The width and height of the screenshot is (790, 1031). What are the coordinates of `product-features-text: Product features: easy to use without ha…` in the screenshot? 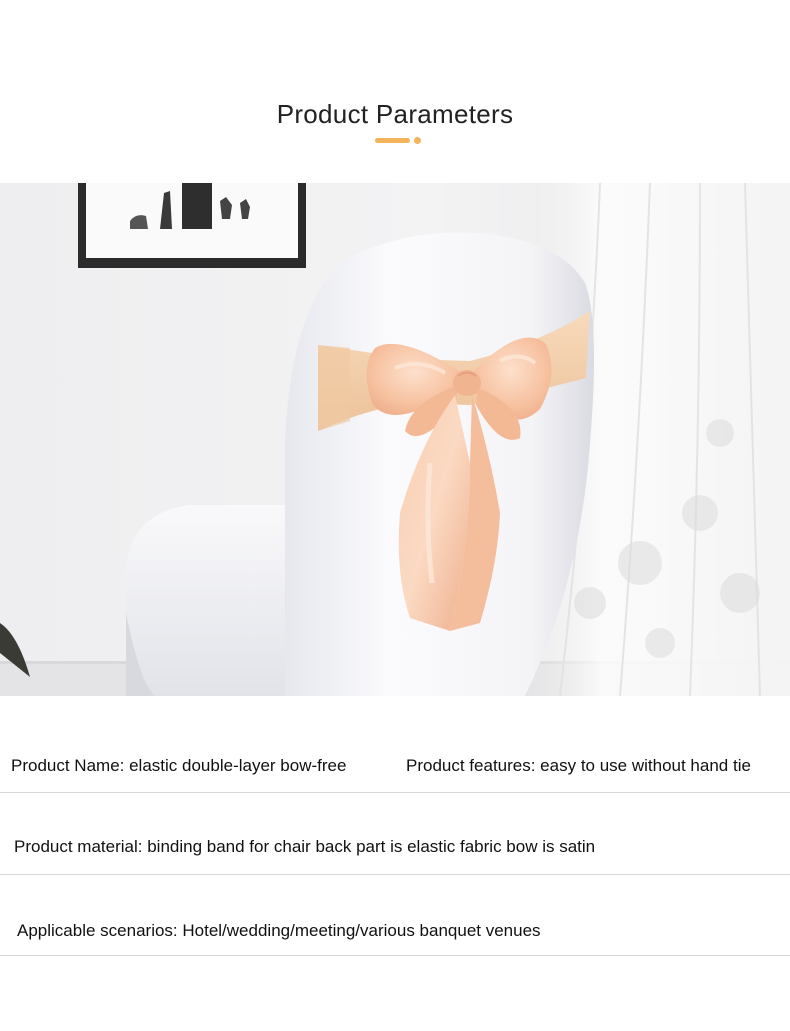 It's located at (578, 765).